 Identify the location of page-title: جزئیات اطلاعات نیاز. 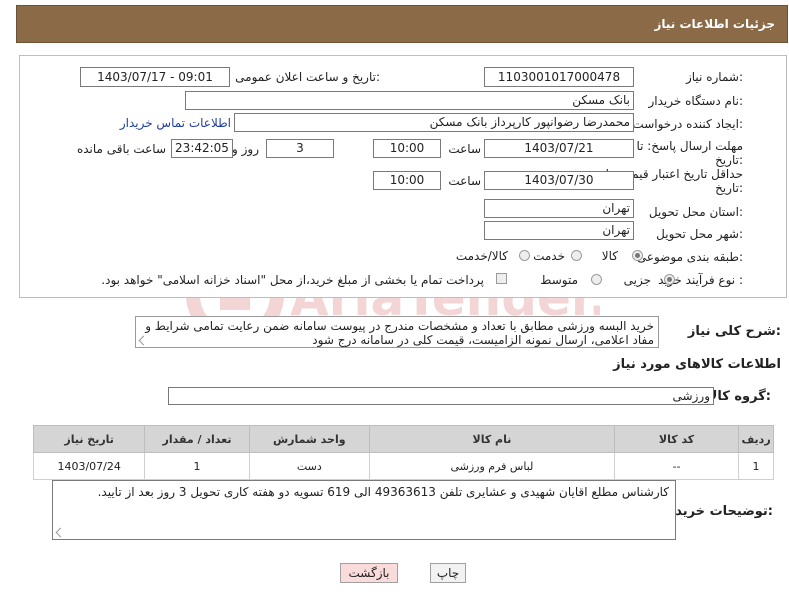
(714, 24).